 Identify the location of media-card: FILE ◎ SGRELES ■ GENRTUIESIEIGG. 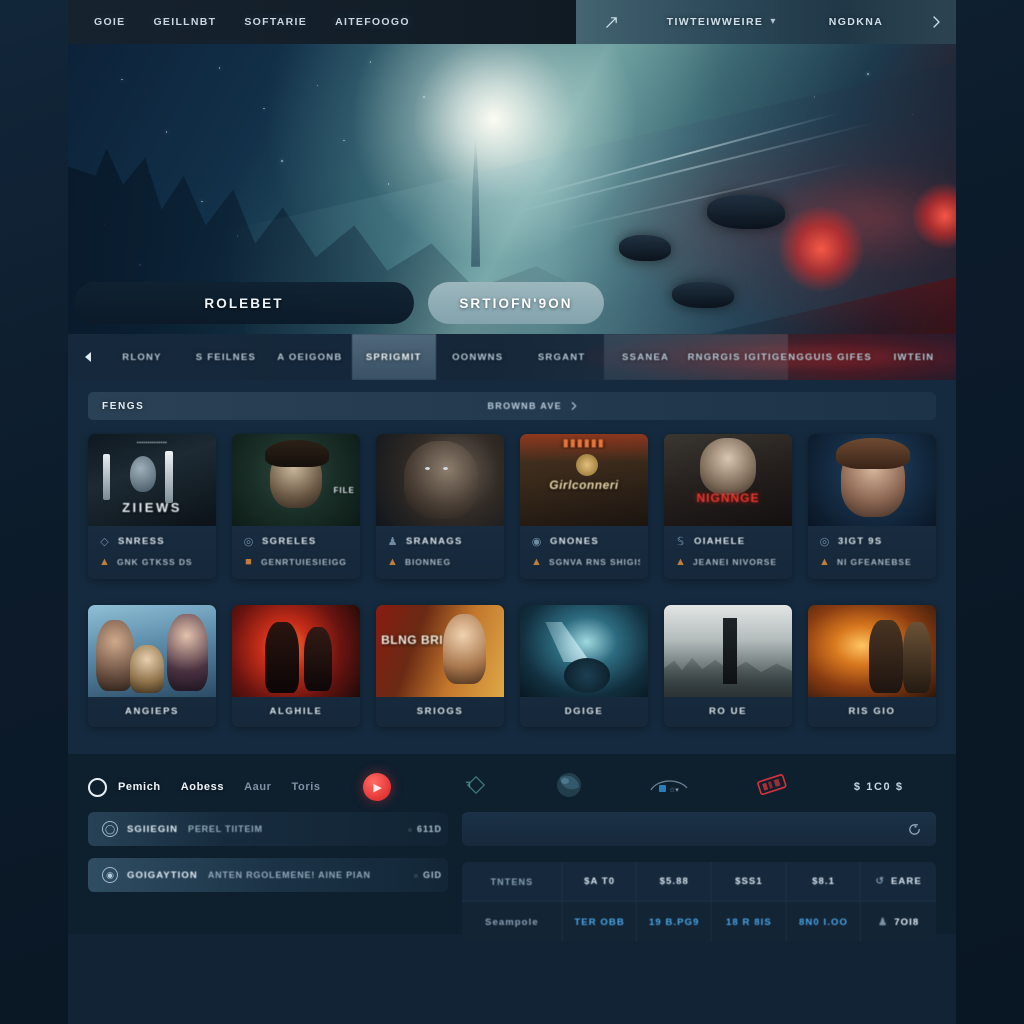
(296, 506).